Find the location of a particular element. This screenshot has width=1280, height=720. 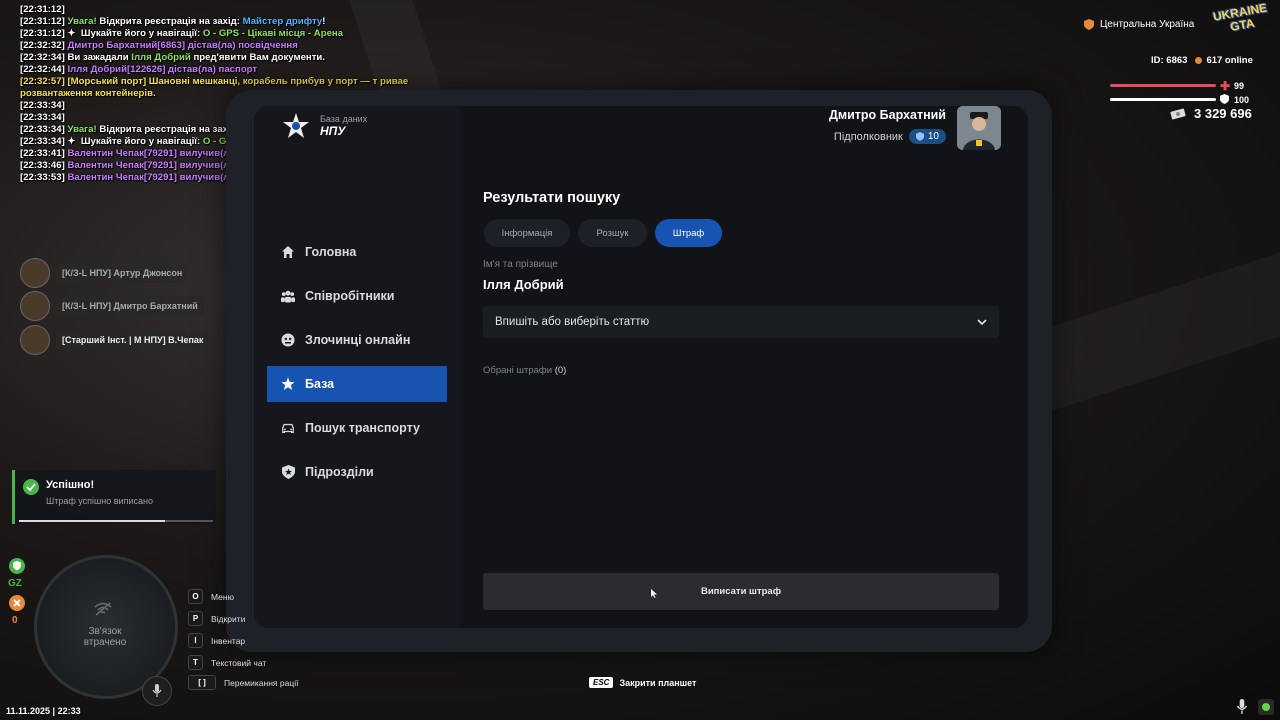

game-logo: UKRAINE GTA is located at coordinates (1240, 17).